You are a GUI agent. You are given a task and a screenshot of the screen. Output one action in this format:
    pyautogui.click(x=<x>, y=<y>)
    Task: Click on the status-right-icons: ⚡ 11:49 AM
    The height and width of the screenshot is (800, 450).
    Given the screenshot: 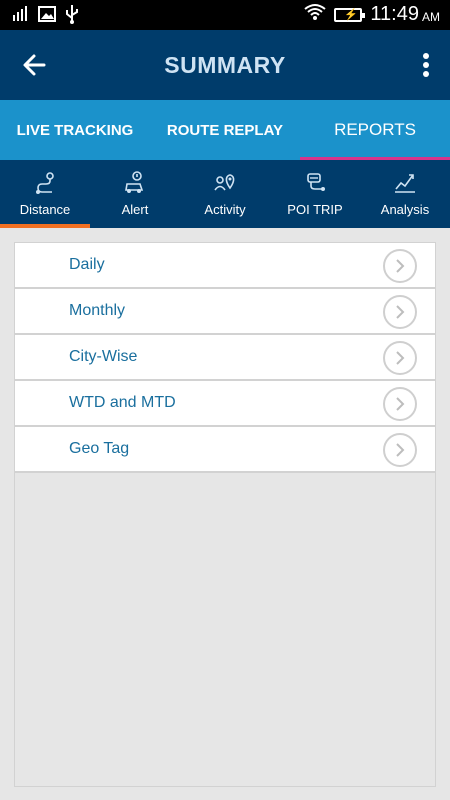 What is the action you would take?
    pyautogui.click(x=372, y=14)
    